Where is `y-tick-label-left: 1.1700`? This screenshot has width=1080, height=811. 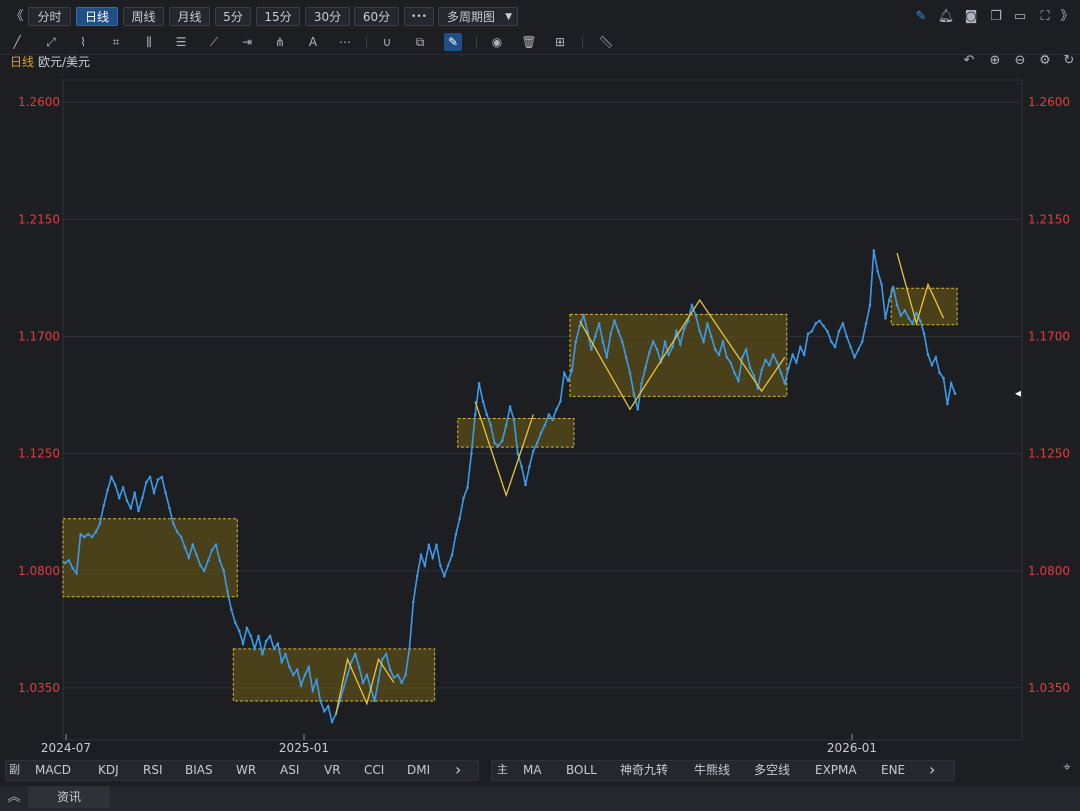 y-tick-label-left: 1.1700 is located at coordinates (39, 336).